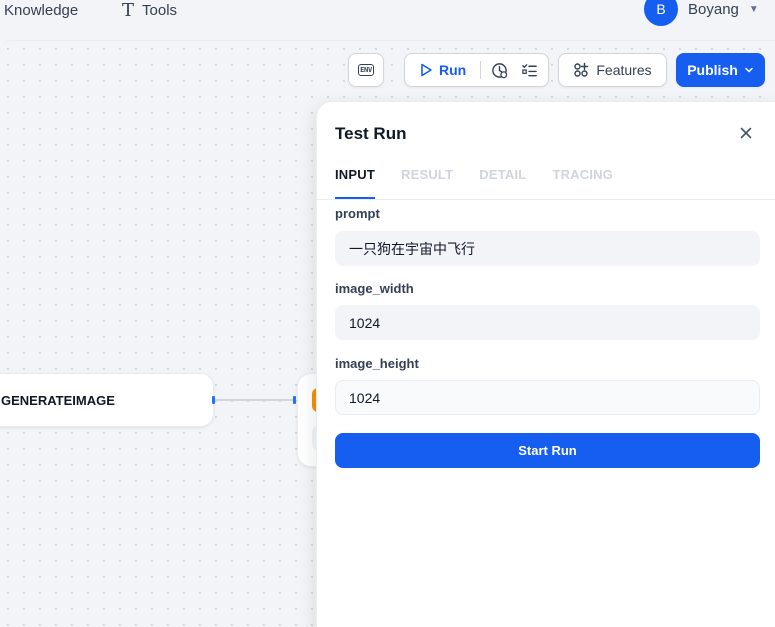  I want to click on tools-icon: T, so click(128, 10).